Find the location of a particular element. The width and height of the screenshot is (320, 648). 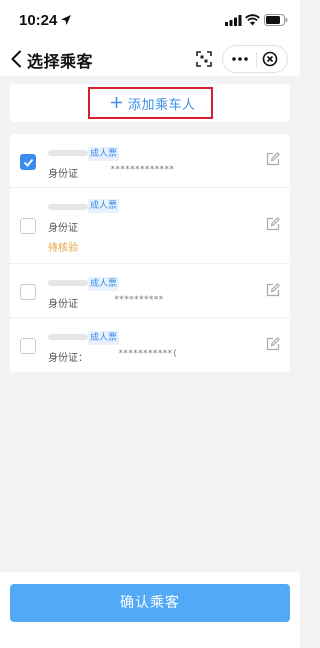

add-passenger-card: 添加乘车人 is located at coordinates (150, 103).